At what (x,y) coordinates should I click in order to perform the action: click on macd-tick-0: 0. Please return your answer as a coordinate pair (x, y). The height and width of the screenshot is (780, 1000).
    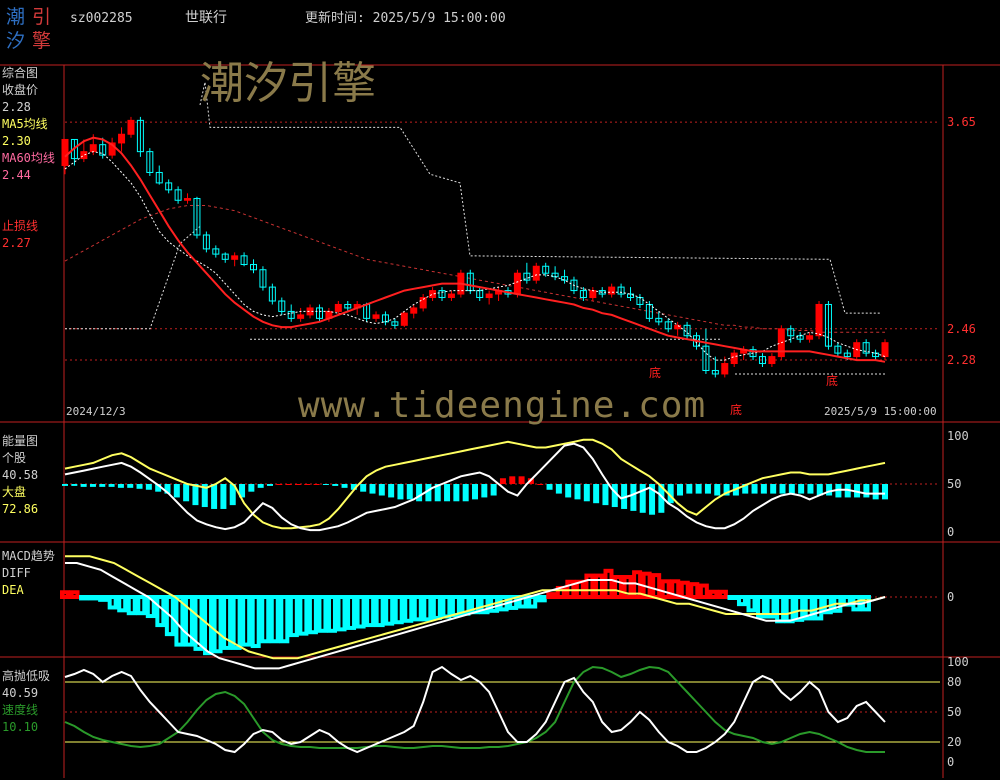
    Looking at the image, I should click on (950, 597).